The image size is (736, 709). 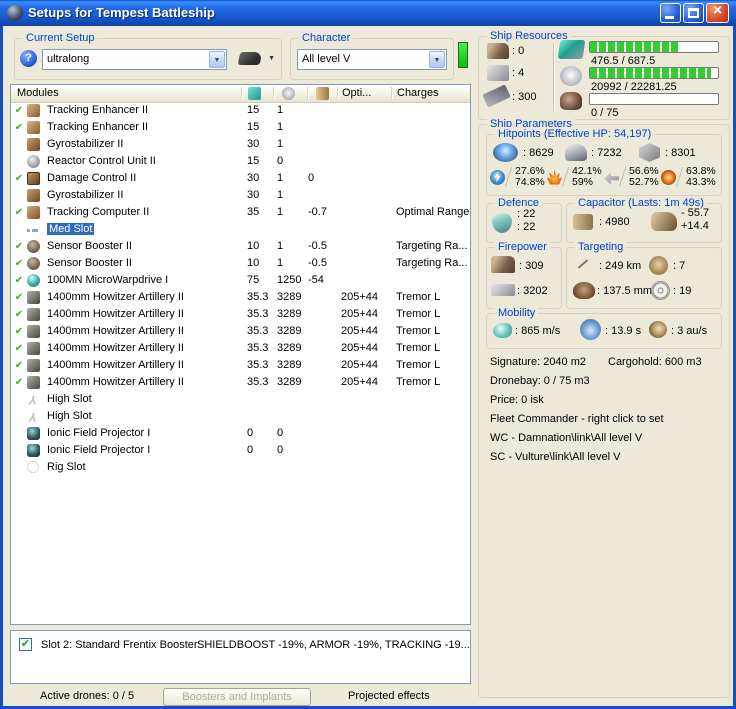 I want to click on armor-resist: 74.8%, so click(x=530, y=182).